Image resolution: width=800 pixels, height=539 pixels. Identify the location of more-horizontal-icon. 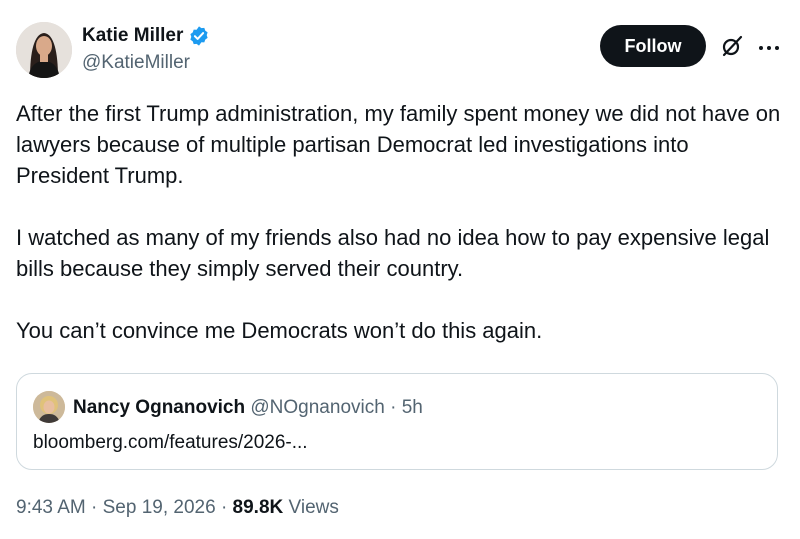
(769, 45).